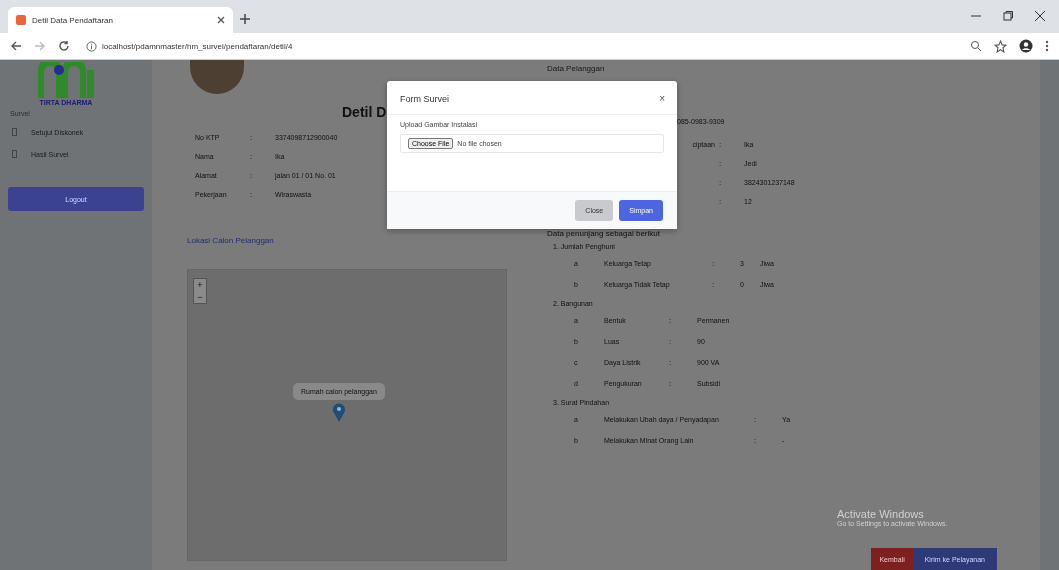 The image size is (1059, 570). Describe the element at coordinates (662, 98) in the screenshot. I see `close-button: ×` at that location.